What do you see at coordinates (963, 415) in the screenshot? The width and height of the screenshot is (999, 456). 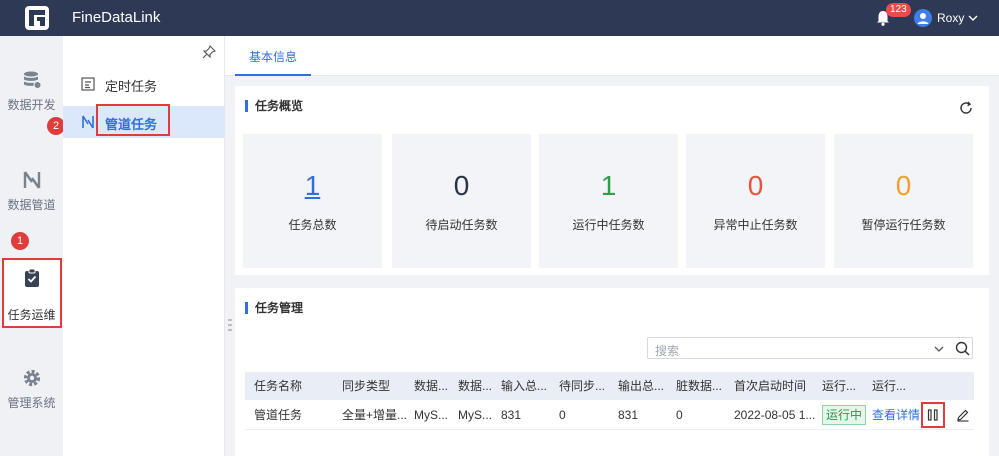 I see `edit-icon` at bounding box center [963, 415].